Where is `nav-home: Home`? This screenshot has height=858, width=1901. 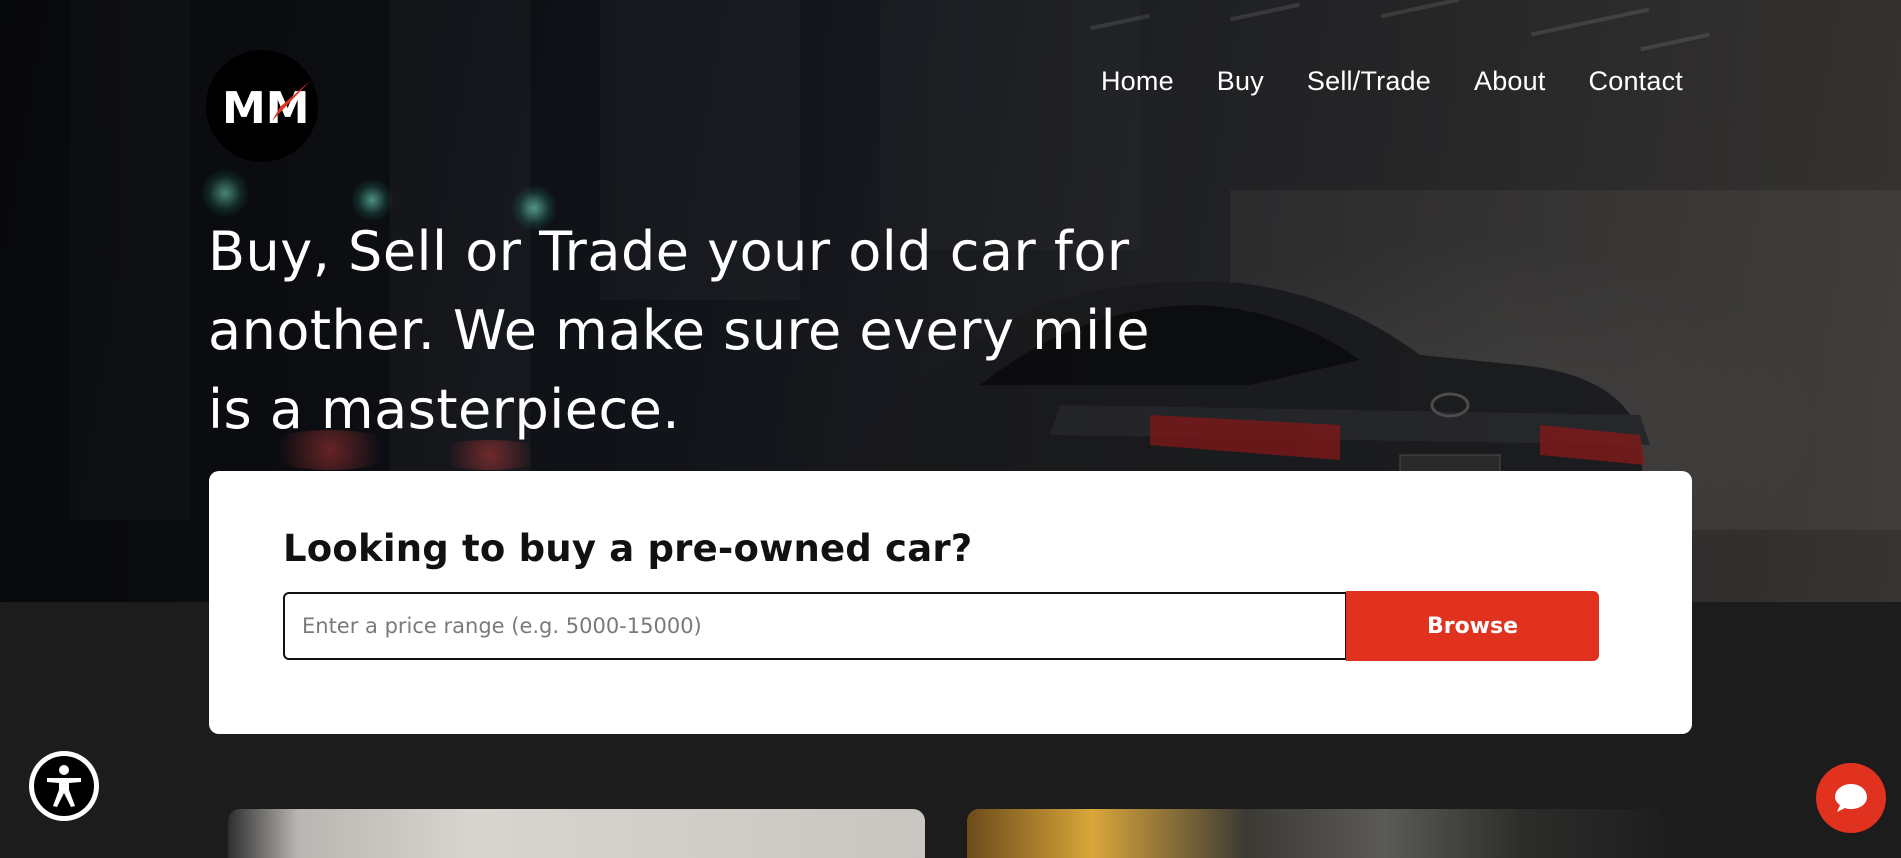
nav-home: Home is located at coordinates (1137, 81).